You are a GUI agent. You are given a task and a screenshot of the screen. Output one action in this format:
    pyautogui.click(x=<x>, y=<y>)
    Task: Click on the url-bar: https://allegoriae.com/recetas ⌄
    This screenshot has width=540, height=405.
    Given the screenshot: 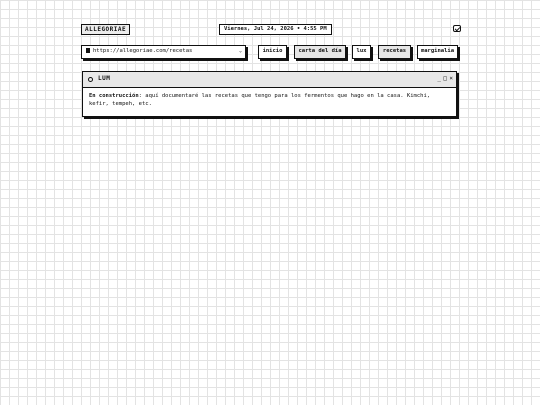 What is the action you would take?
    pyautogui.click(x=163, y=52)
    